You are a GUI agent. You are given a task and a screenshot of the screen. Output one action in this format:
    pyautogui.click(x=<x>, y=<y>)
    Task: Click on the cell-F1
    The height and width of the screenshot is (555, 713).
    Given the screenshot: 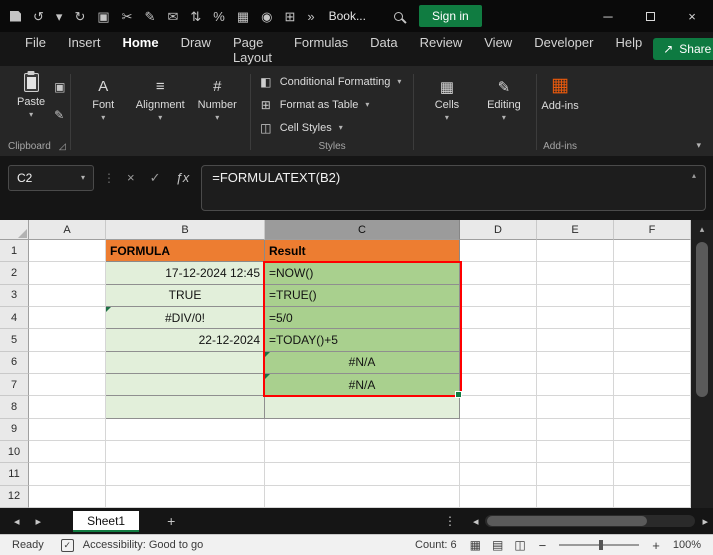 What is the action you would take?
    pyautogui.click(x=652, y=251)
    